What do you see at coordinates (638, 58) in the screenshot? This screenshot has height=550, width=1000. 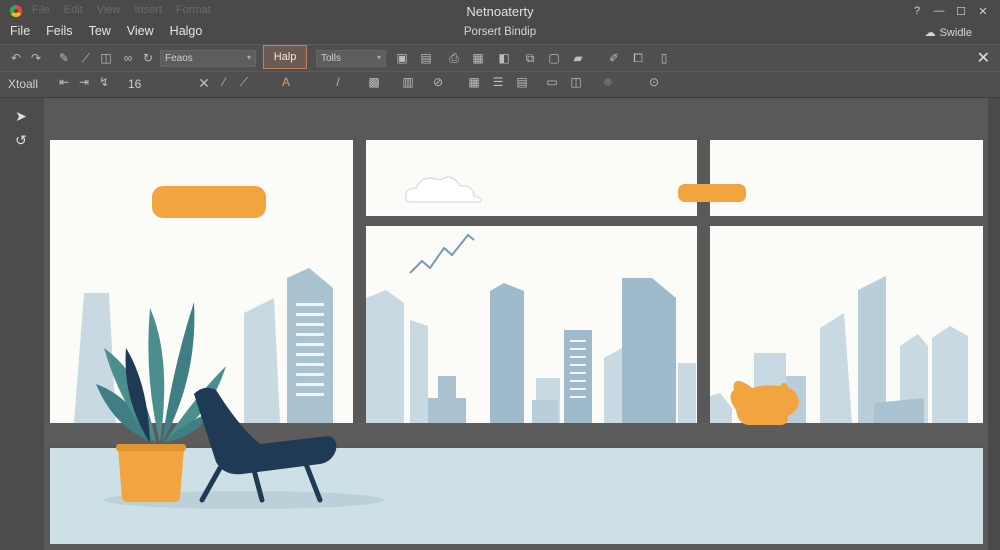 I see `clone-icon: ⧠` at bounding box center [638, 58].